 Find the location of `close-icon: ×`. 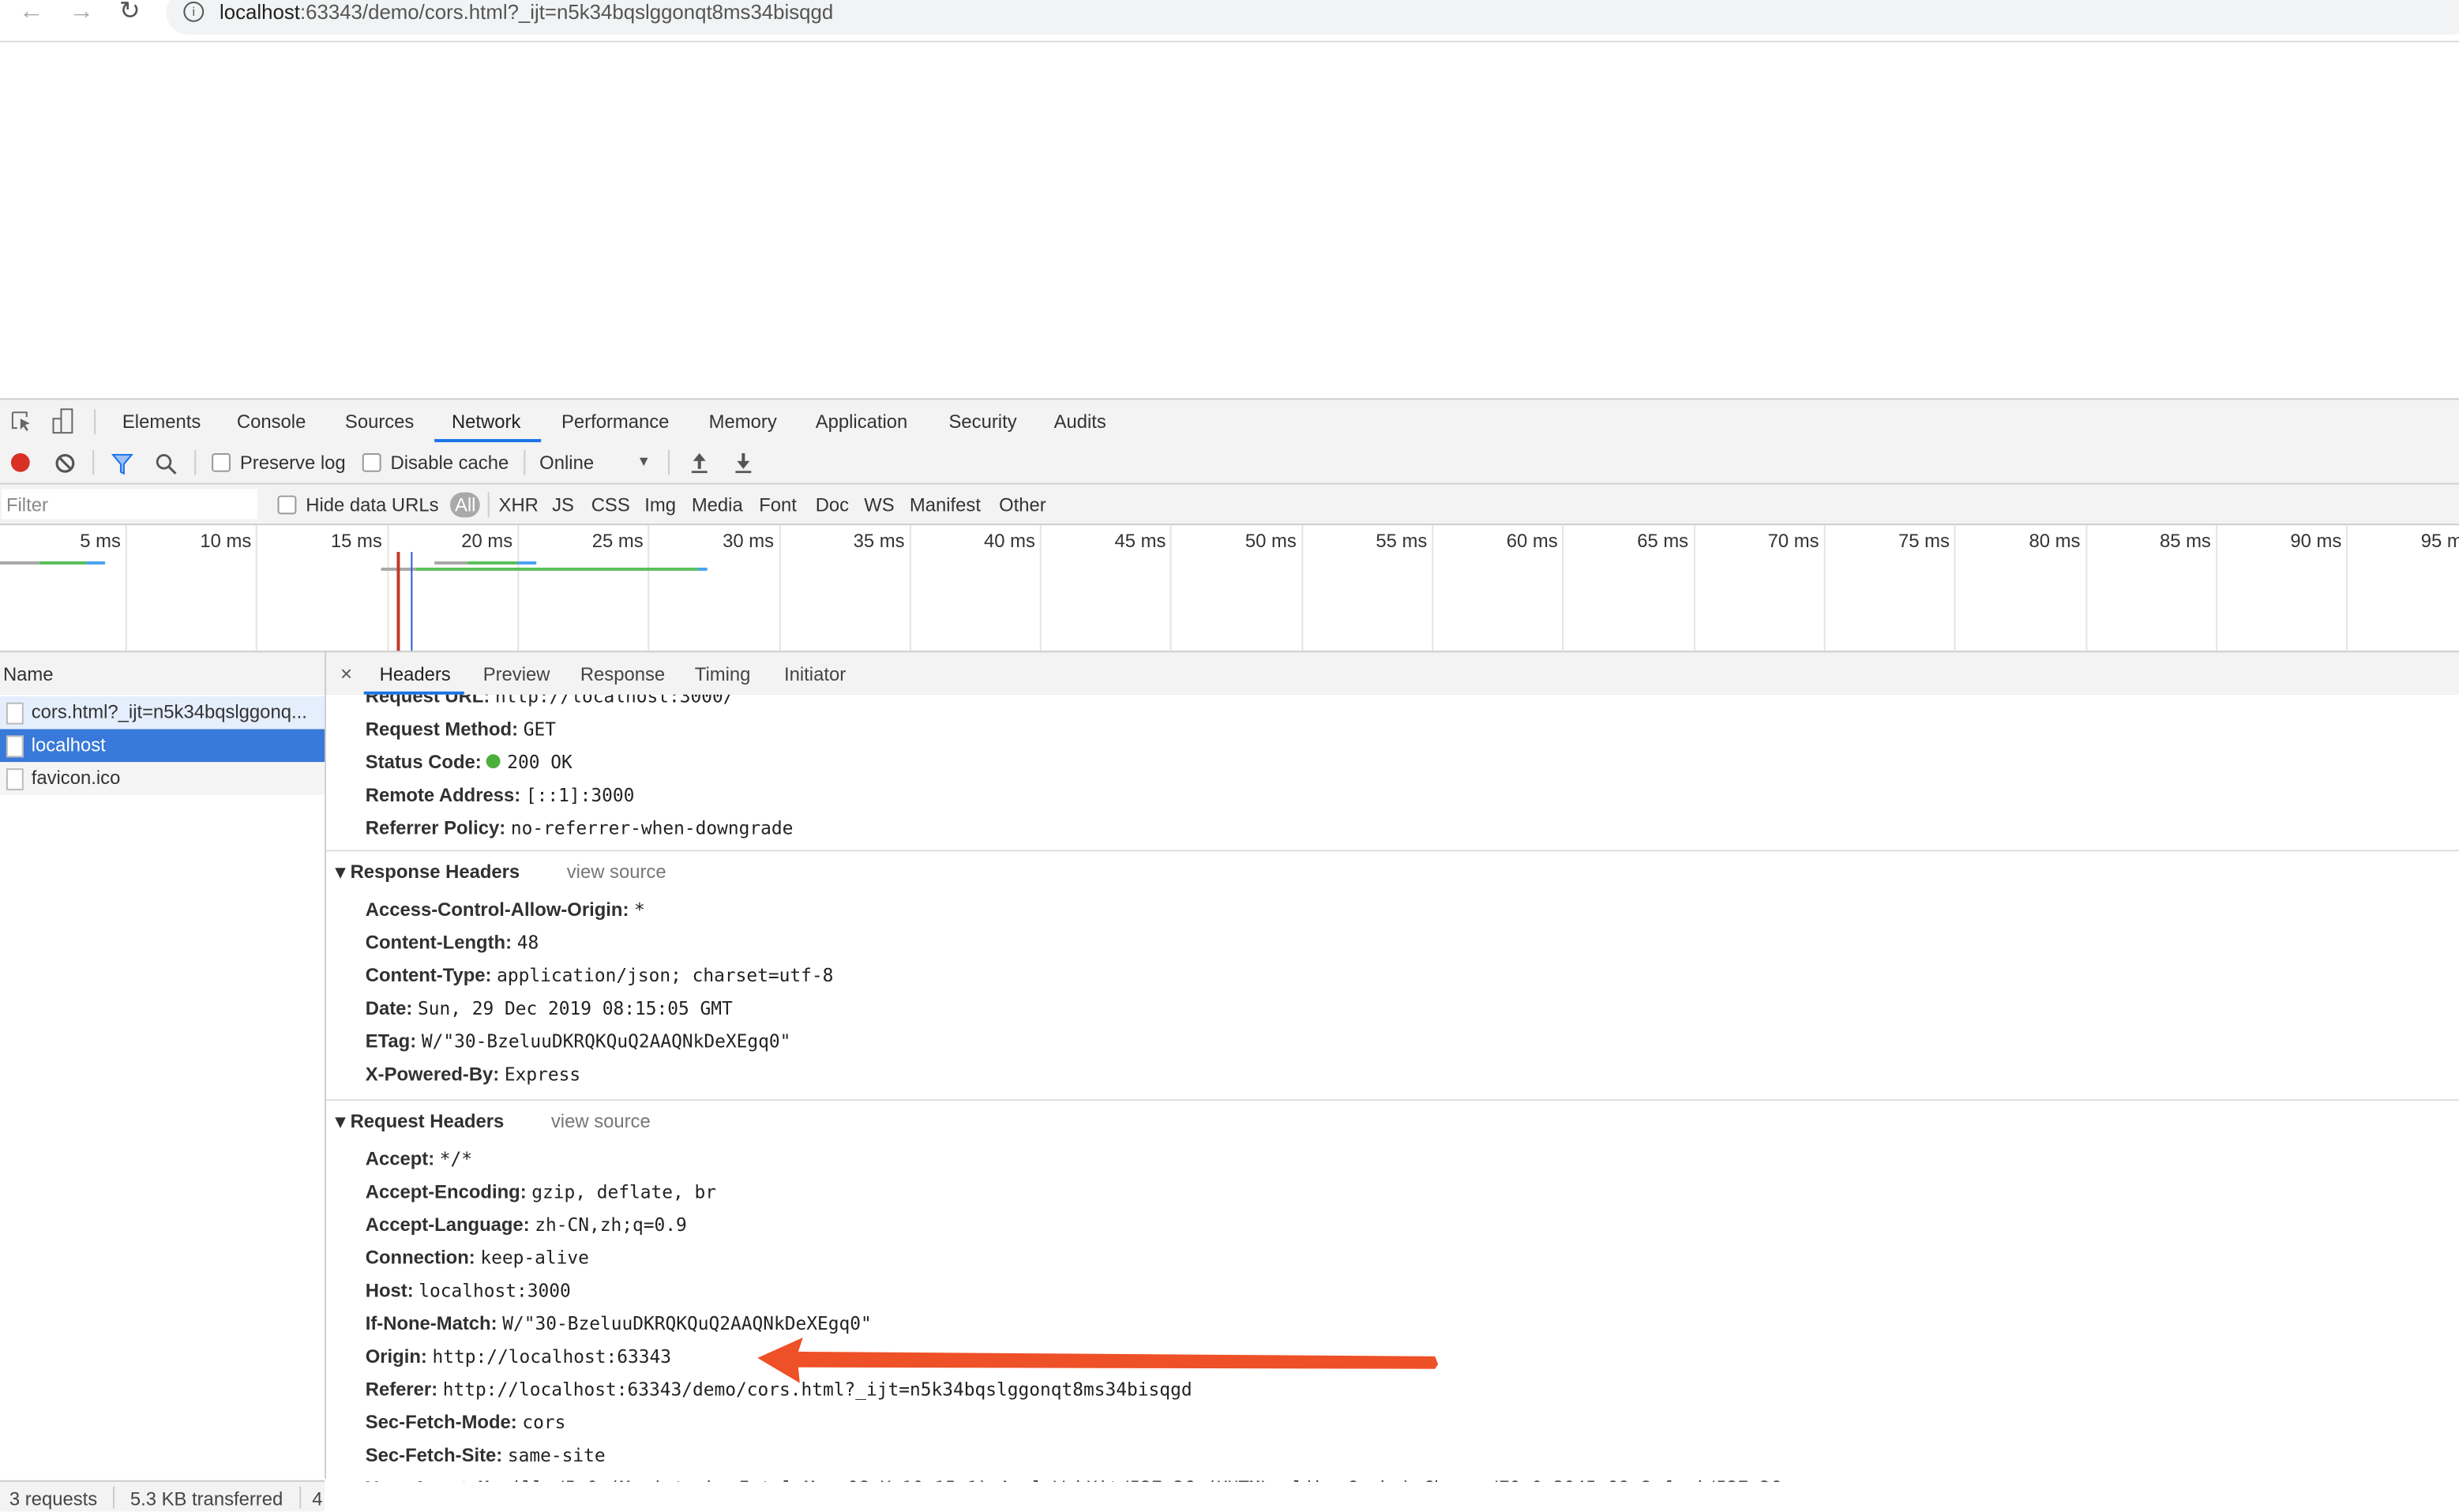

close-icon: × is located at coordinates (346, 673).